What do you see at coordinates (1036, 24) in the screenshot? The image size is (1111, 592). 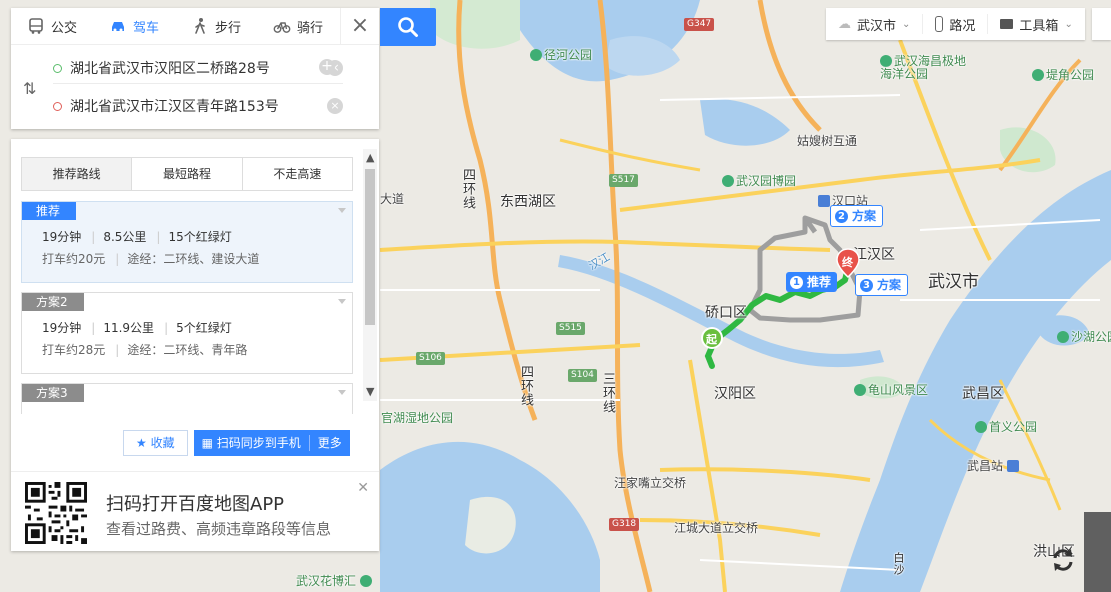 I see `toolbox-button: 工具箱 ⌄` at bounding box center [1036, 24].